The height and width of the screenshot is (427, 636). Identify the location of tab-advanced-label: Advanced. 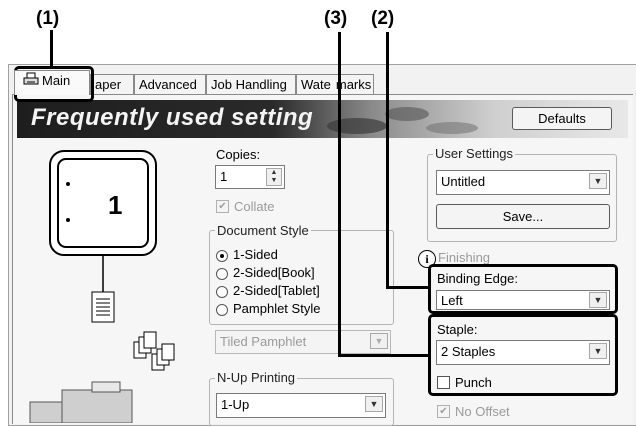
(168, 84).